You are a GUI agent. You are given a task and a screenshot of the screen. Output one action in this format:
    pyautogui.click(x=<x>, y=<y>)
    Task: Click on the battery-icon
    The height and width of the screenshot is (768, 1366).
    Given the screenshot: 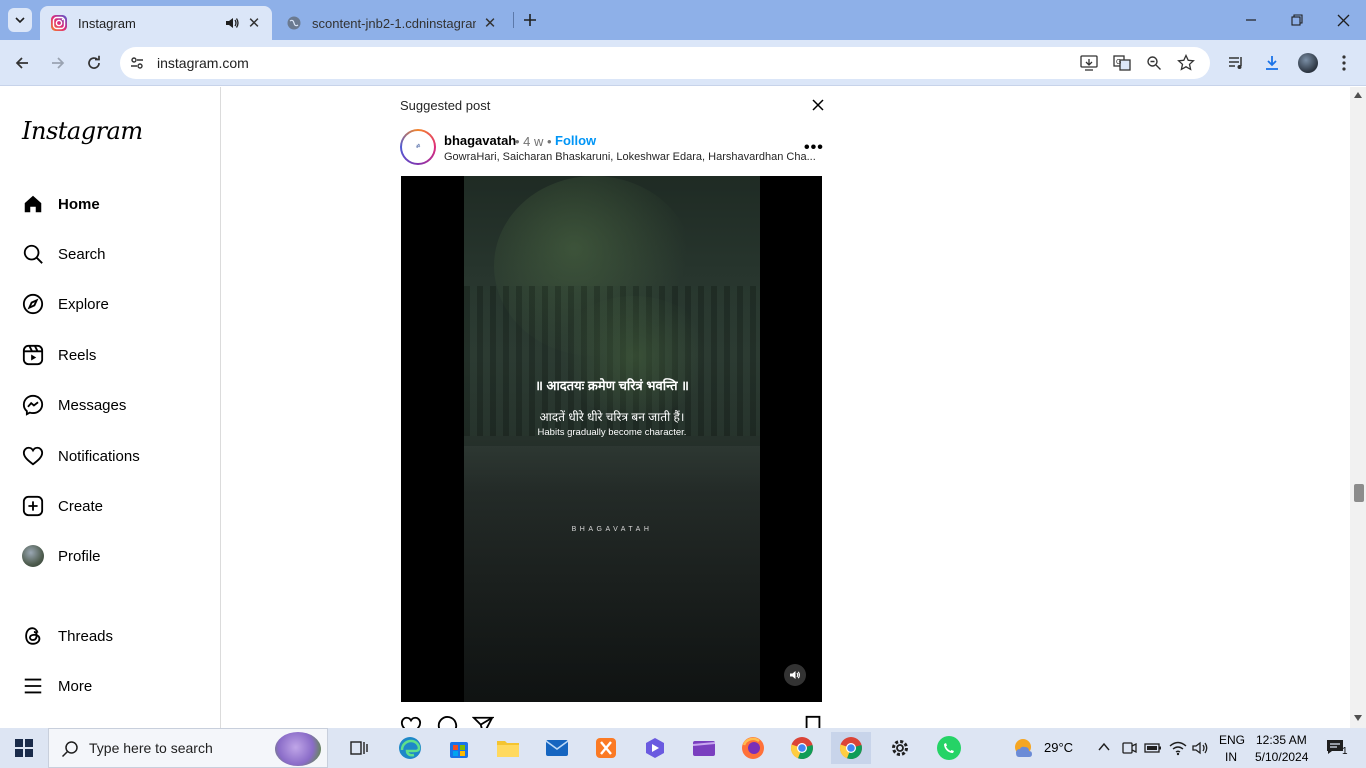 What is the action you would take?
    pyautogui.click(x=1153, y=748)
    